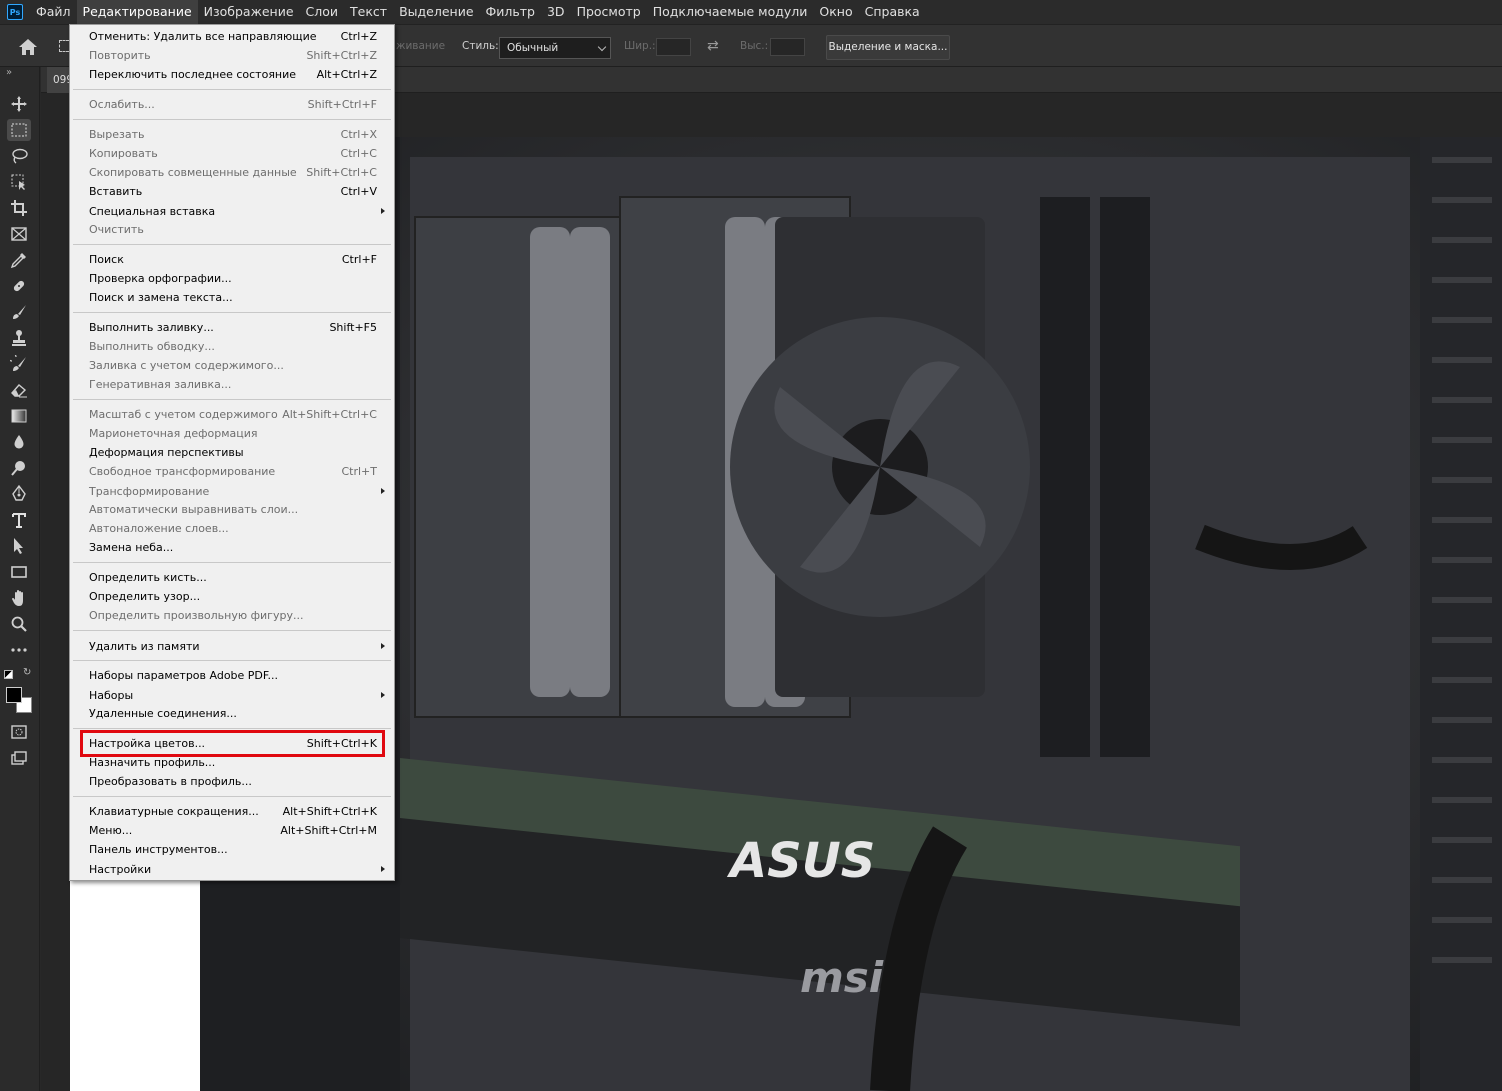  I want to click on marquee-preset-icon, so click(64, 46).